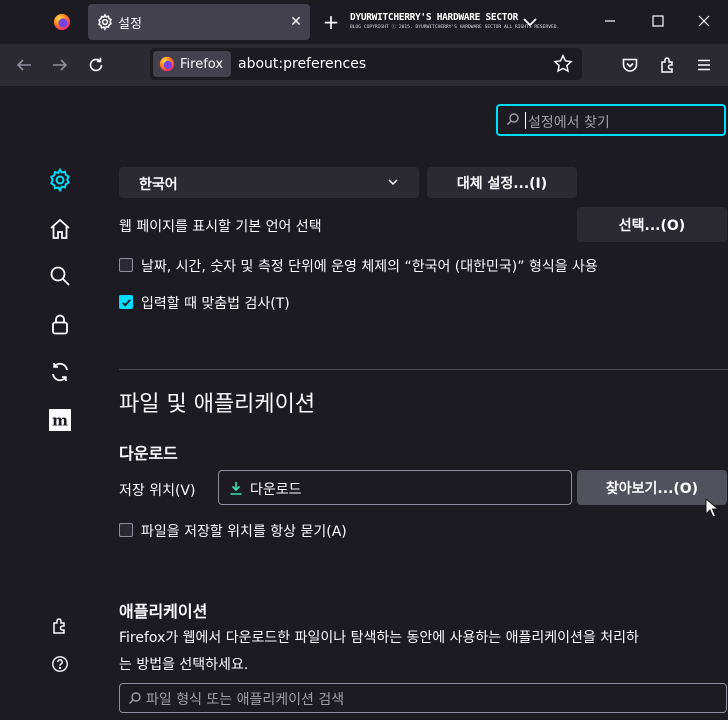 Image resolution: width=728 pixels, height=720 pixels. I want to click on addons-icon, so click(59, 626).